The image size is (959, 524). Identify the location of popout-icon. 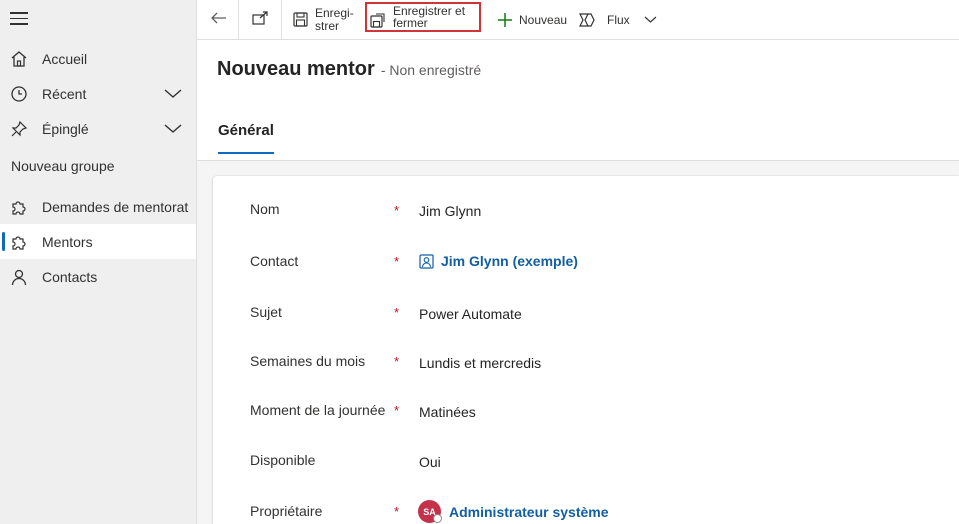
(260, 19).